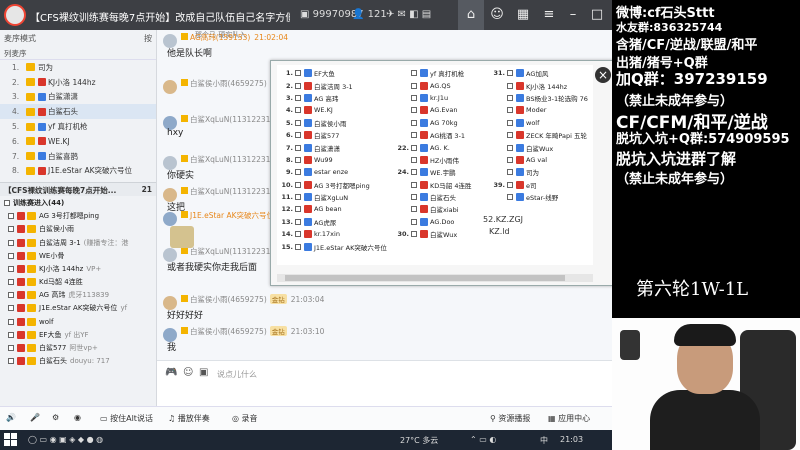 The height and width of the screenshot is (450, 800). Describe the element at coordinates (483, 439) in the screenshot. I see `tray-icons: ⌃ ▭ ◐` at that location.